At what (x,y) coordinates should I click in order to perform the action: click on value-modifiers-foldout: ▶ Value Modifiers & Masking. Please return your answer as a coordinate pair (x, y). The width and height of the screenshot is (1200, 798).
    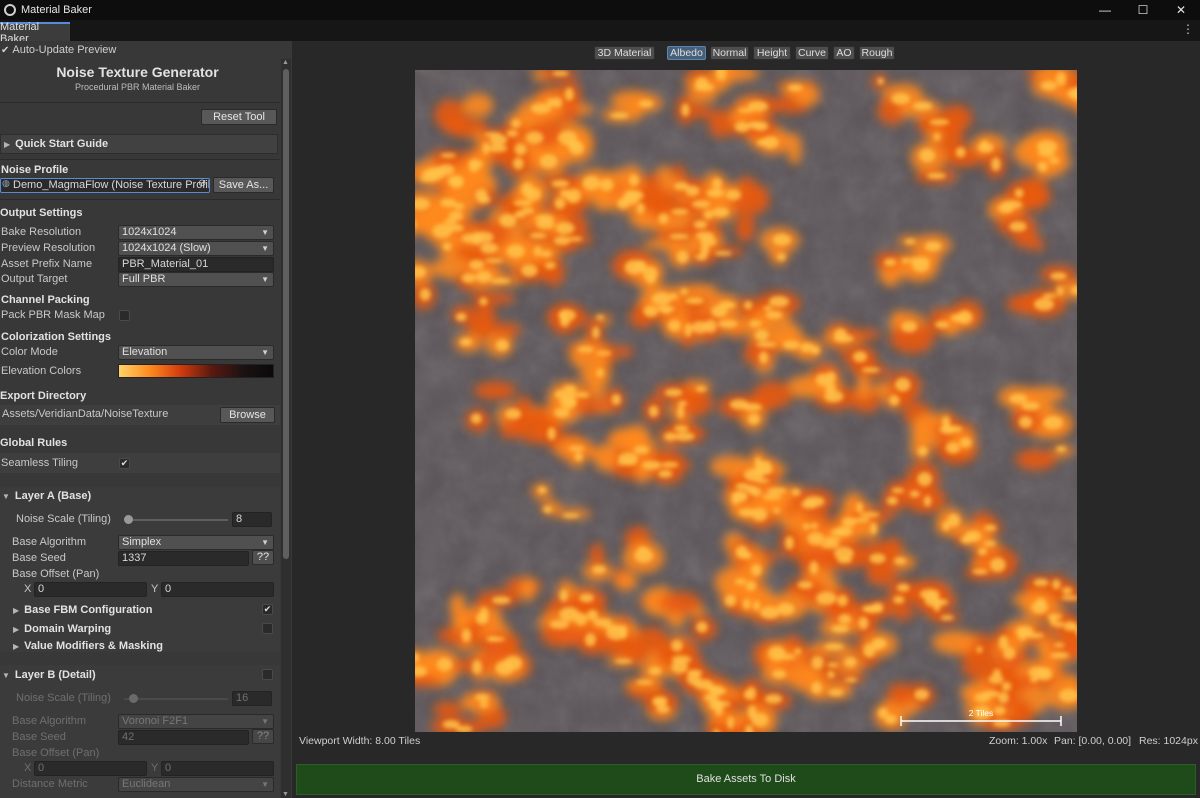
    Looking at the image, I should click on (88, 646).